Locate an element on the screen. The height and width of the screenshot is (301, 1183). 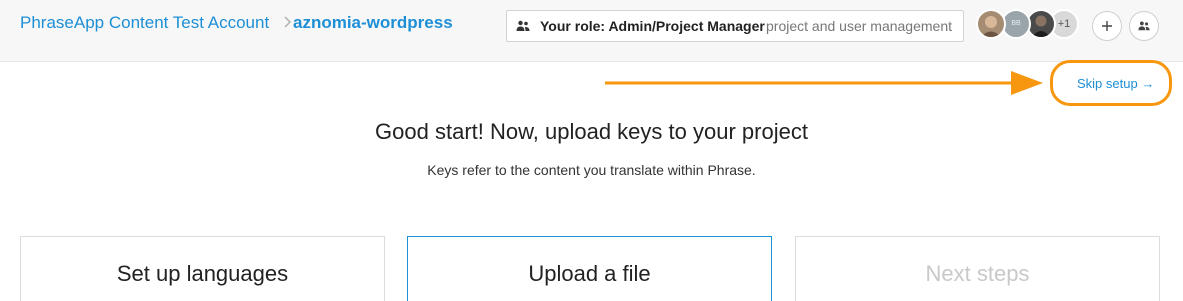
annotation-arrow-icon is located at coordinates (824, 83).